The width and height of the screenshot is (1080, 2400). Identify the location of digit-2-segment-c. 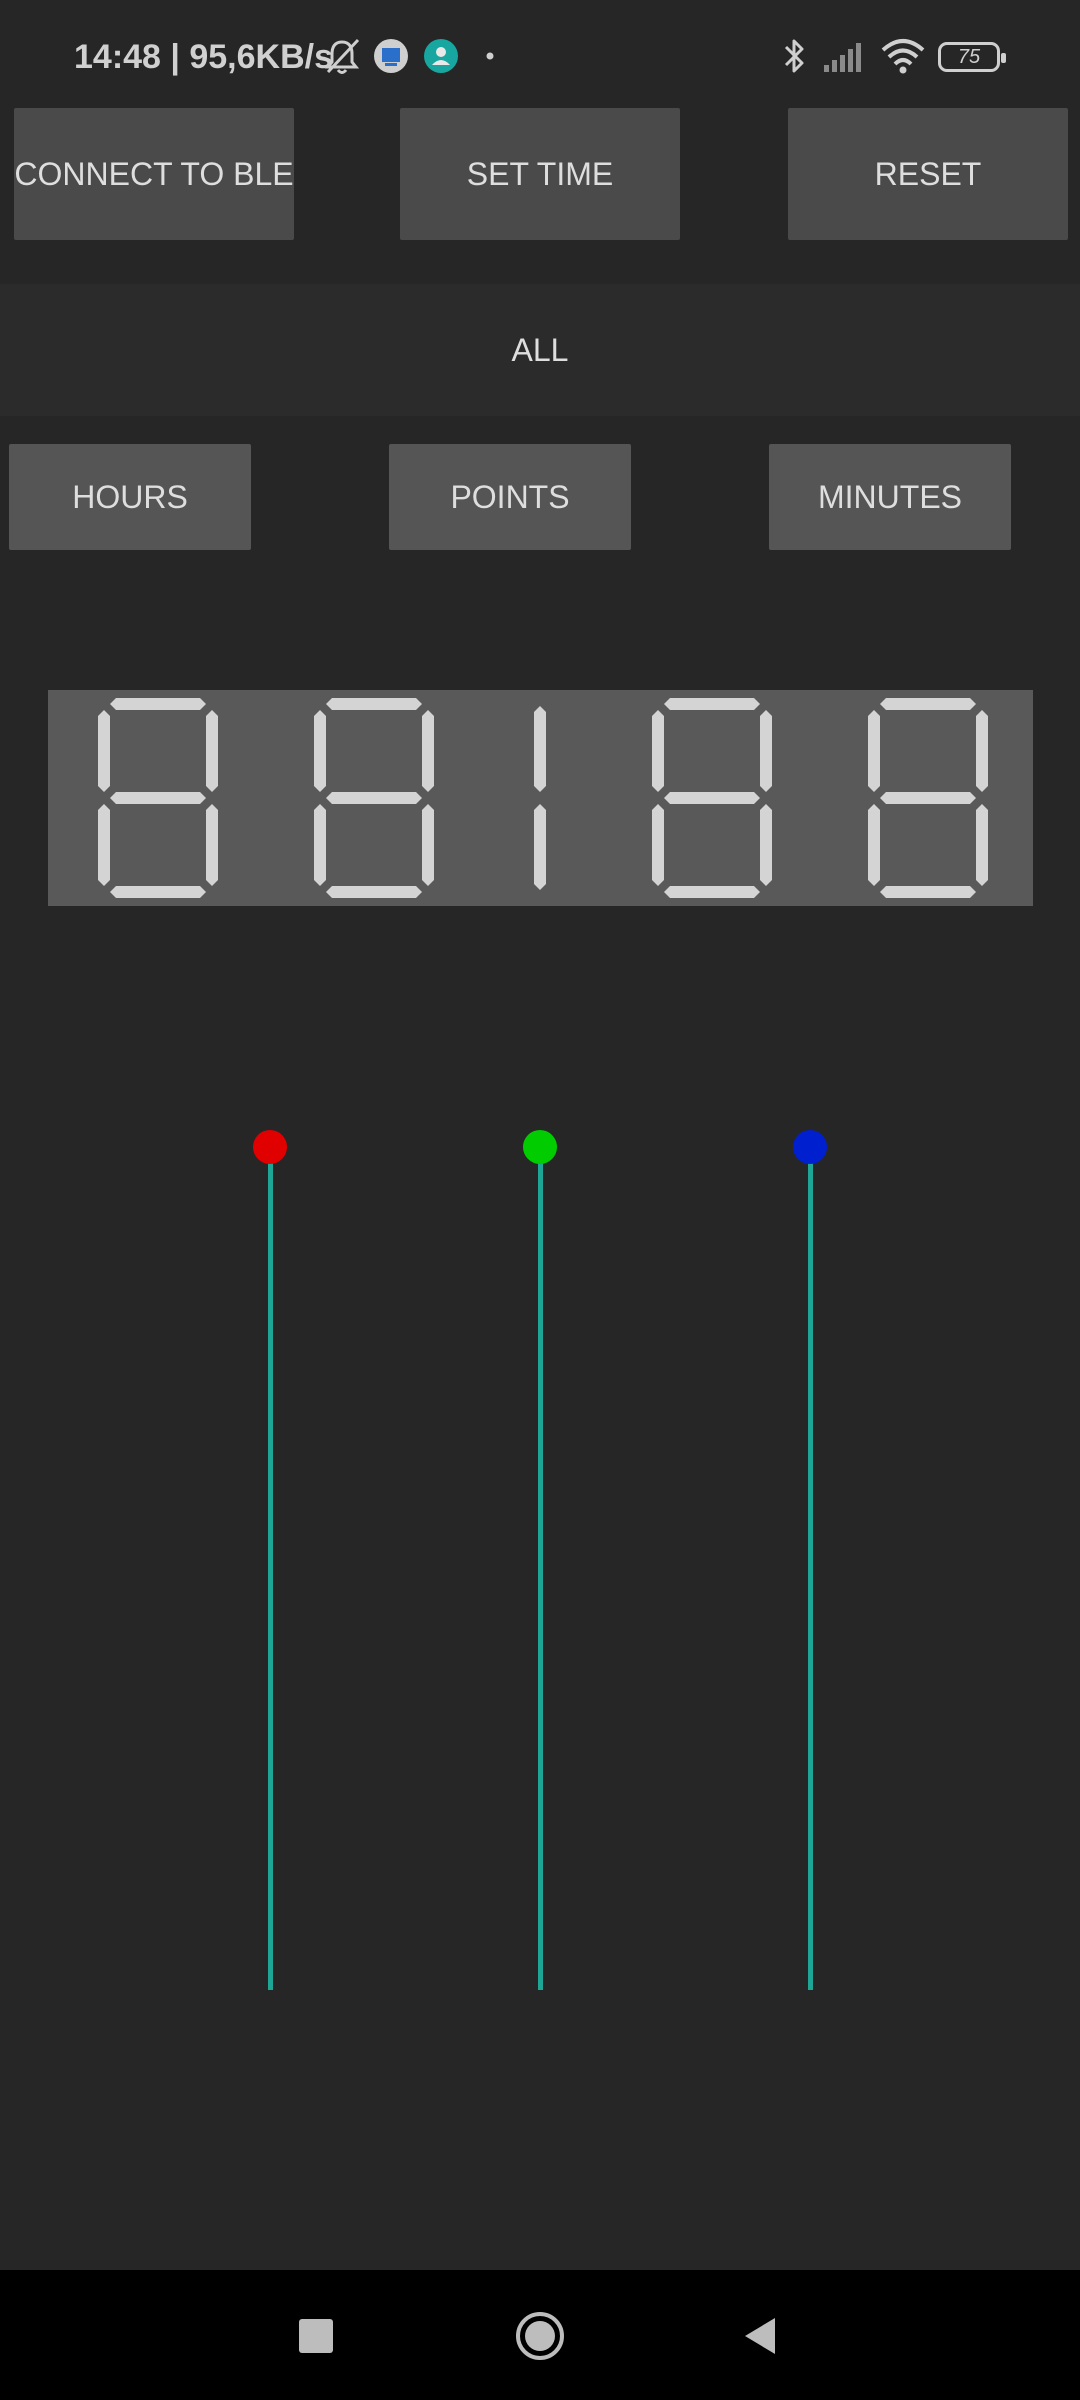
(428, 845).